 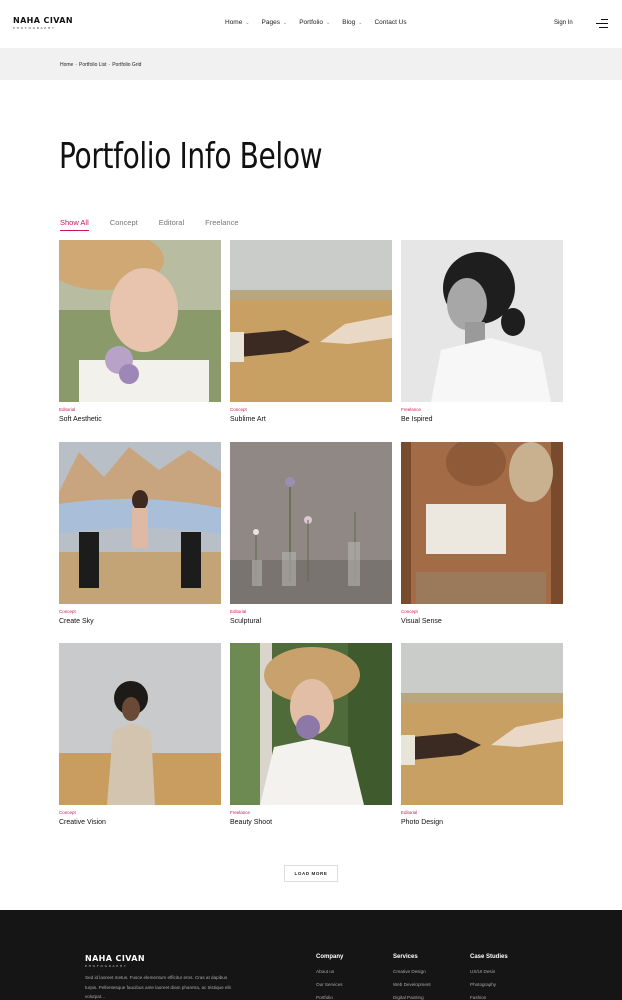 I want to click on footer-column-company: Company About us Our Services Portfolio, so click(x=329, y=977).